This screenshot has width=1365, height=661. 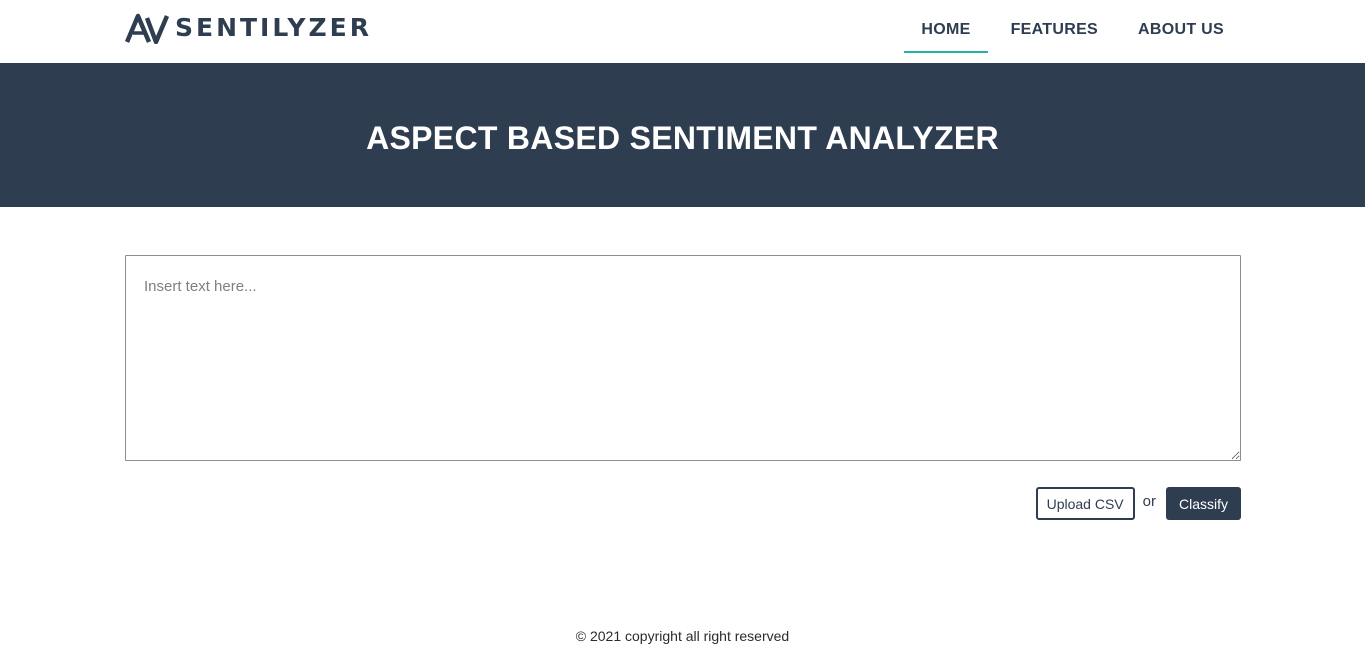 I want to click on upload-csv-button: Upload CSV, so click(x=1085, y=503).